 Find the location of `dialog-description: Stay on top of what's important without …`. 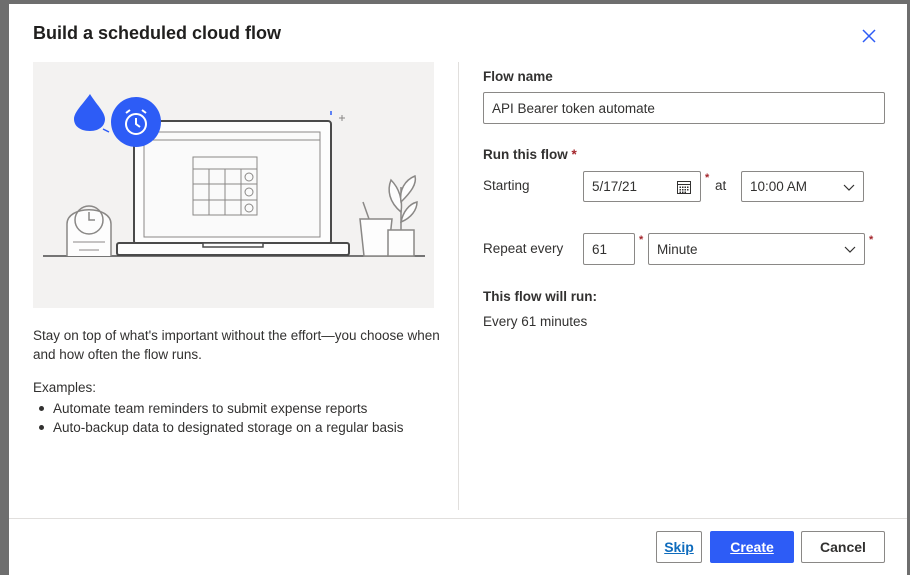

dialog-description: Stay on top of what's important without … is located at coordinates (236, 345).